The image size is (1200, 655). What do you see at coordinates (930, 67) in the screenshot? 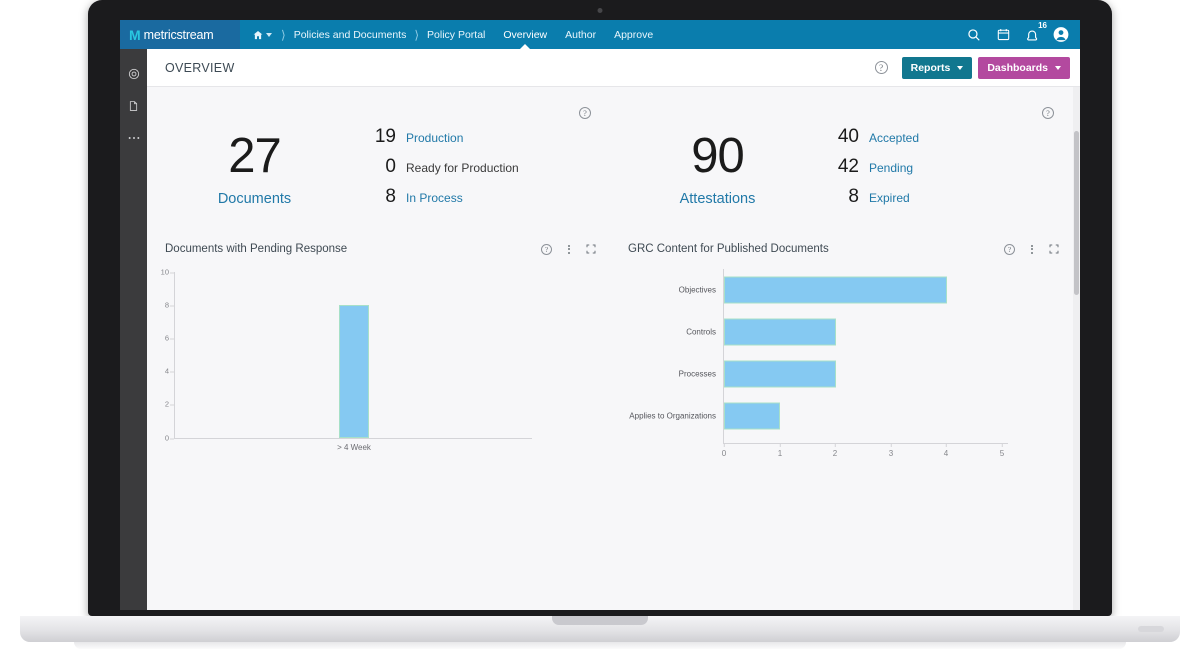
I see `reports-button-label: Reports` at bounding box center [930, 67].